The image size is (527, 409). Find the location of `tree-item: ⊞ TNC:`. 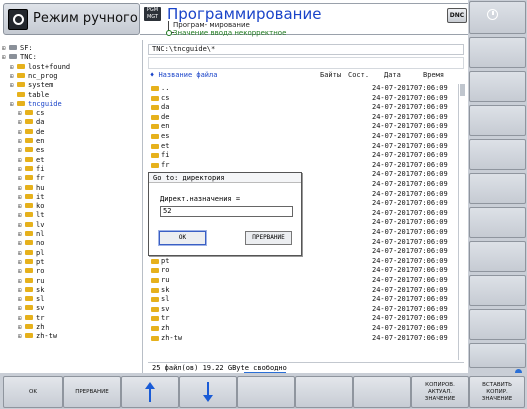

tree-item: ⊞ TNC: is located at coordinates (19, 57).